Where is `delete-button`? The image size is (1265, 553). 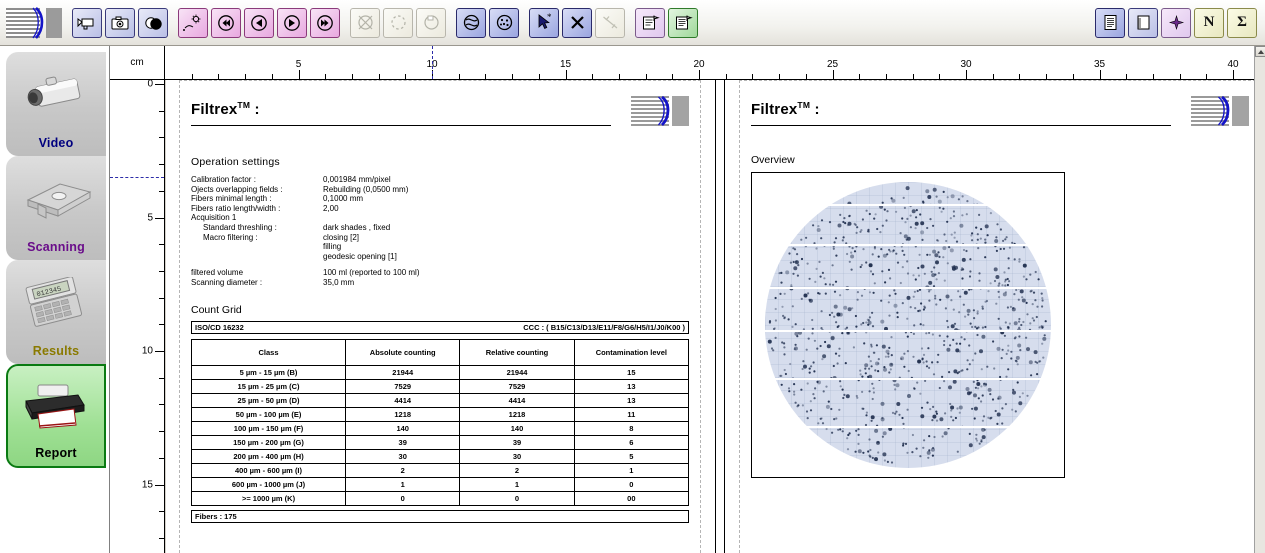
delete-button is located at coordinates (577, 22).